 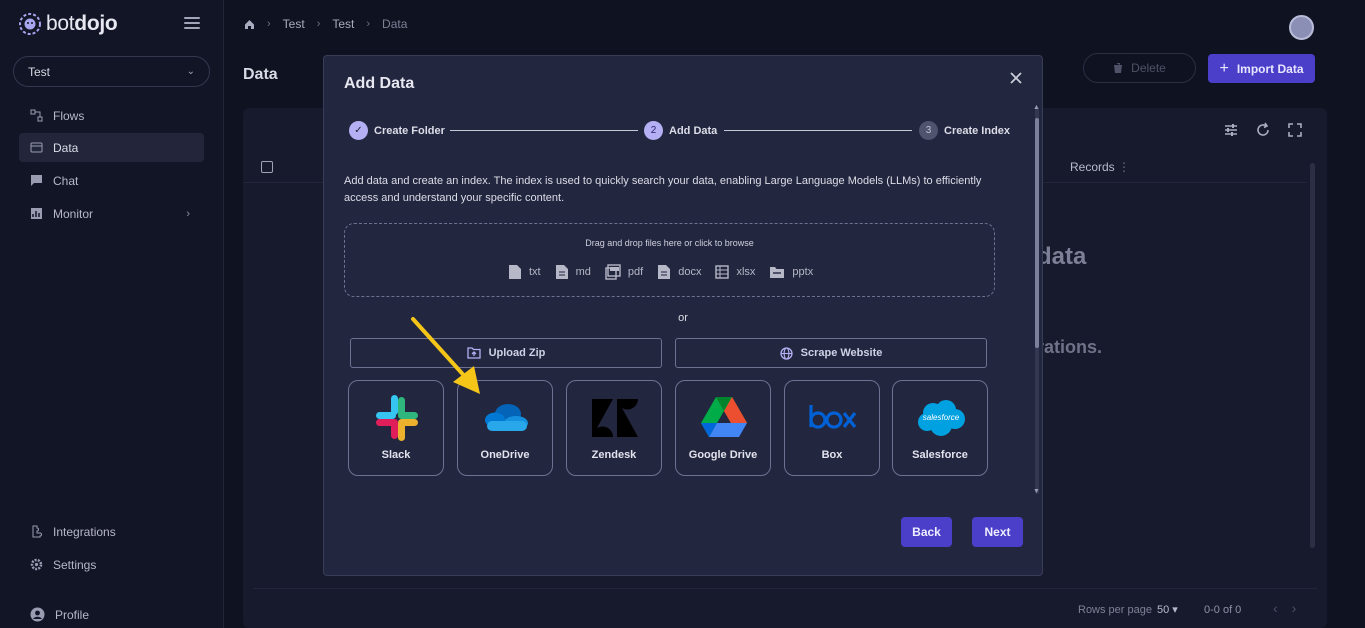 I want to click on table-scrollbar, so click(x=1312, y=355).